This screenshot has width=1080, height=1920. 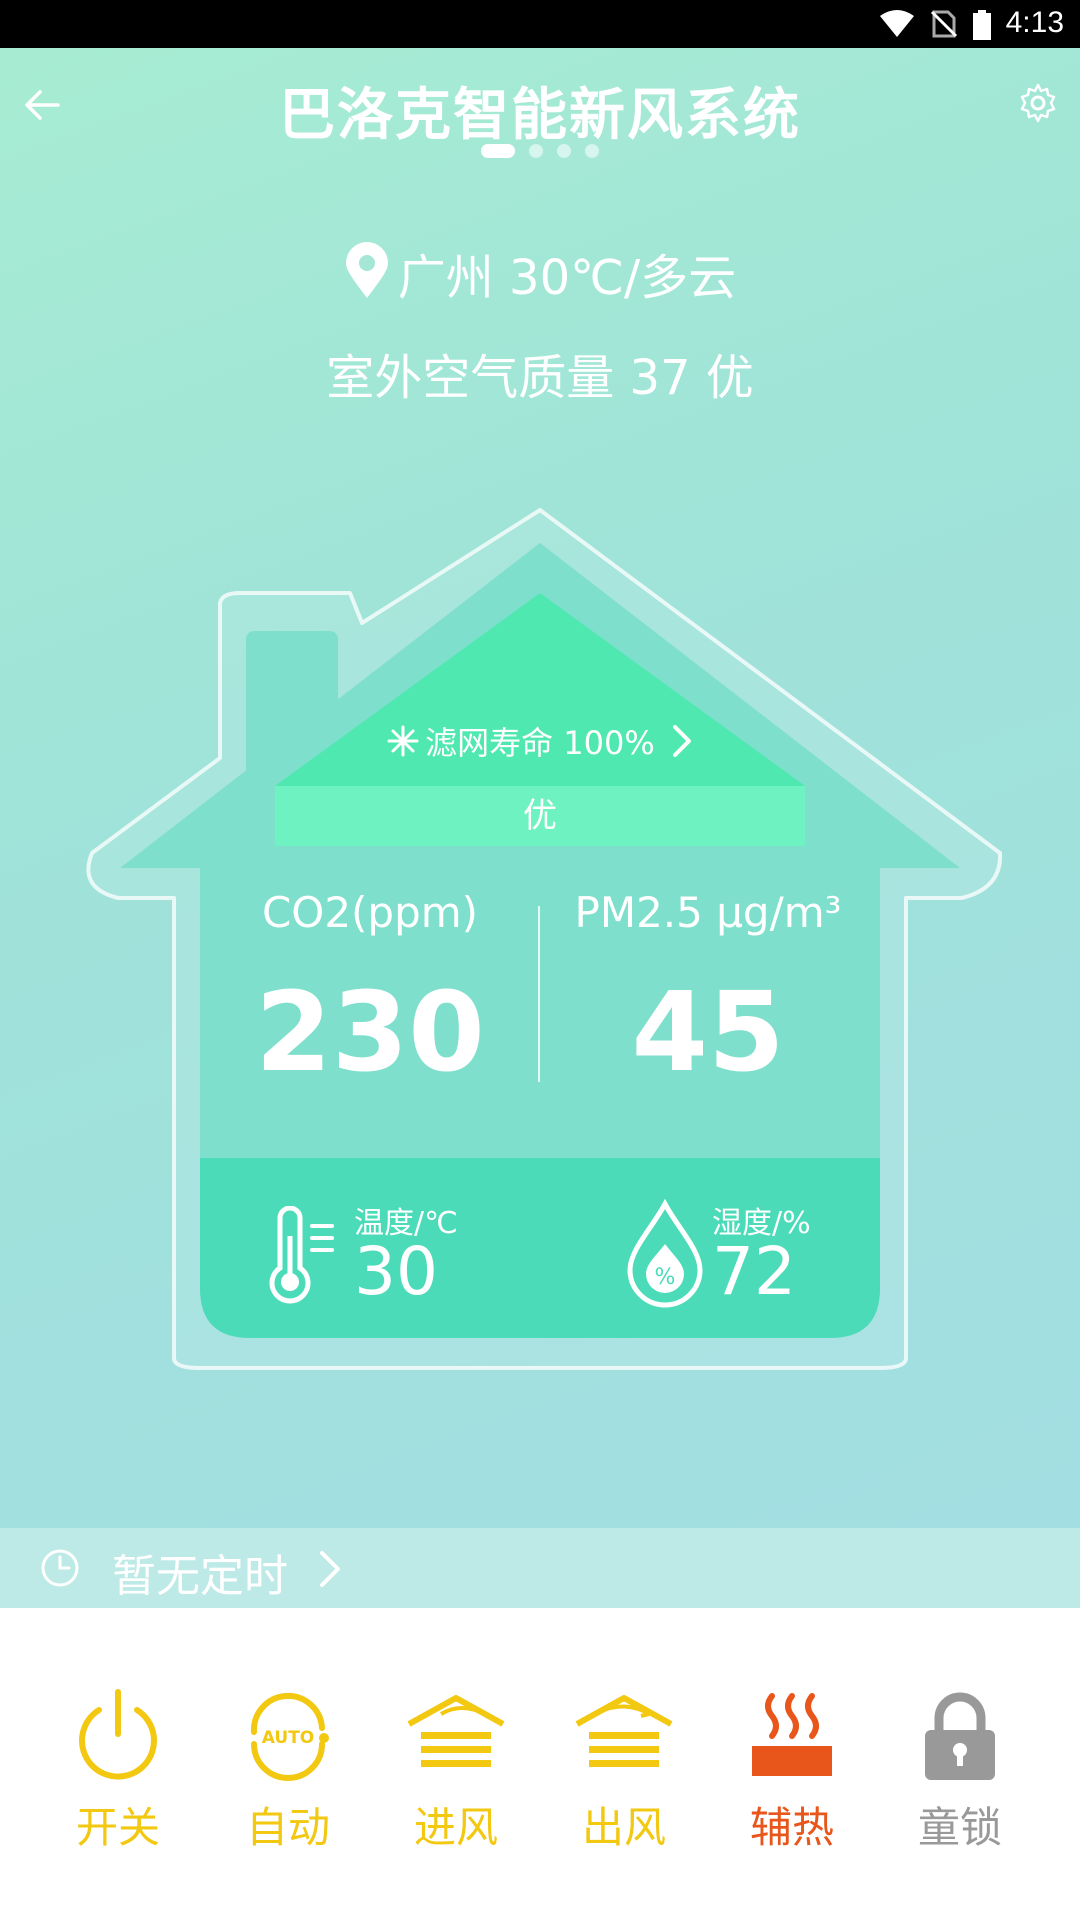 What do you see at coordinates (624, 1731) in the screenshot?
I see `air-out-icon` at bounding box center [624, 1731].